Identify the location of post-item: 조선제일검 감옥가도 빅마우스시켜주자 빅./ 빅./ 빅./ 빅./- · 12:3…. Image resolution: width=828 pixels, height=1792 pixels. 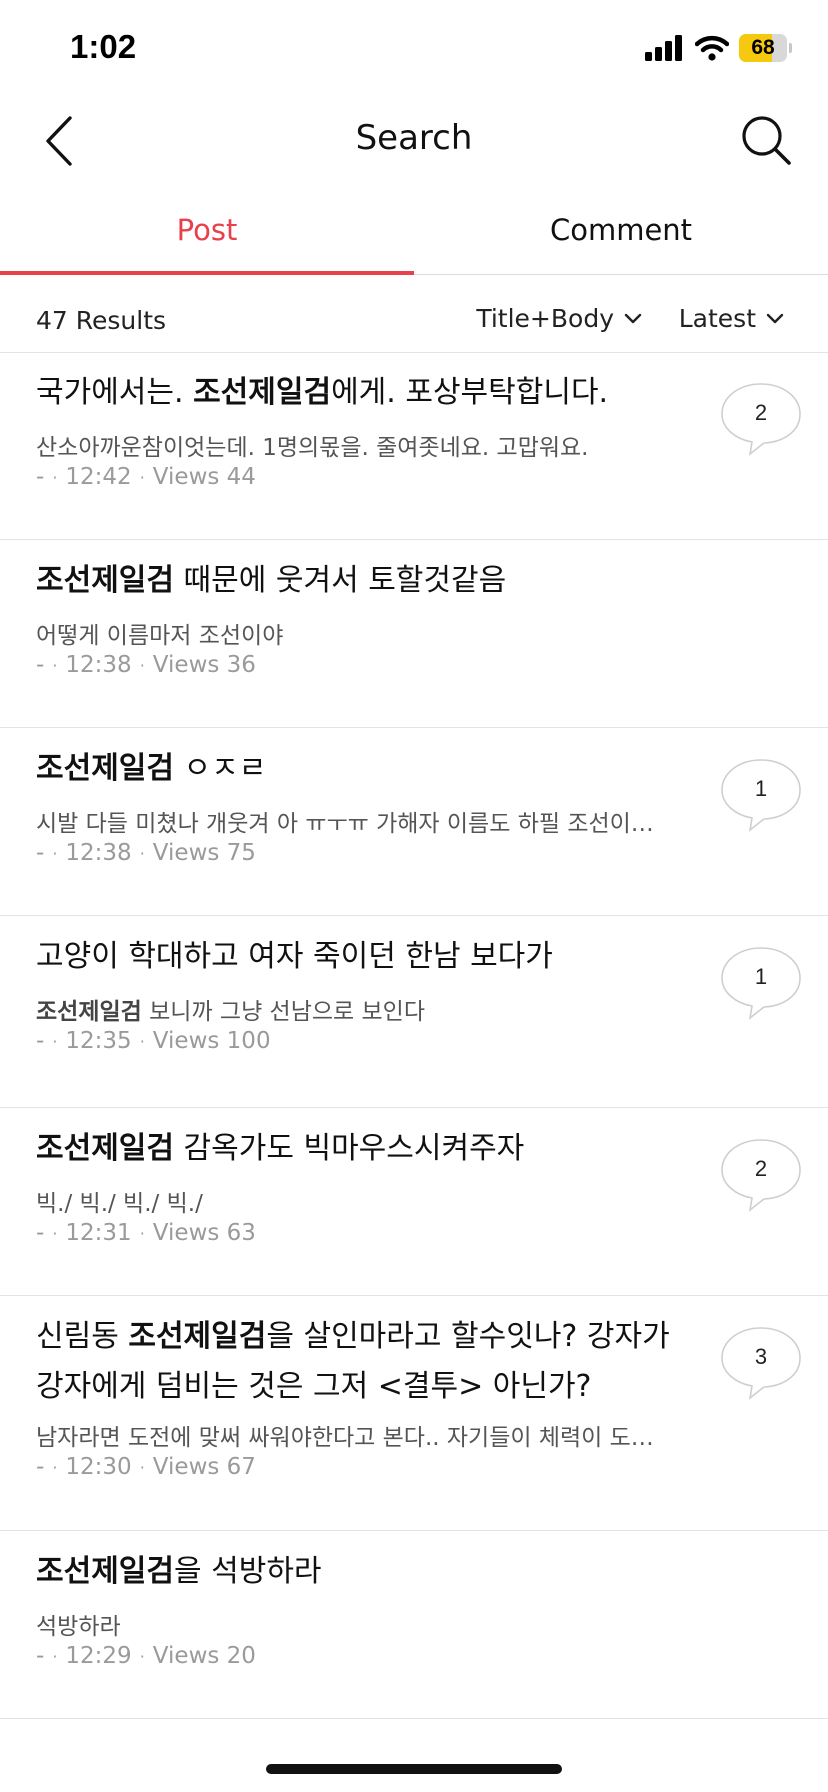
(414, 1202).